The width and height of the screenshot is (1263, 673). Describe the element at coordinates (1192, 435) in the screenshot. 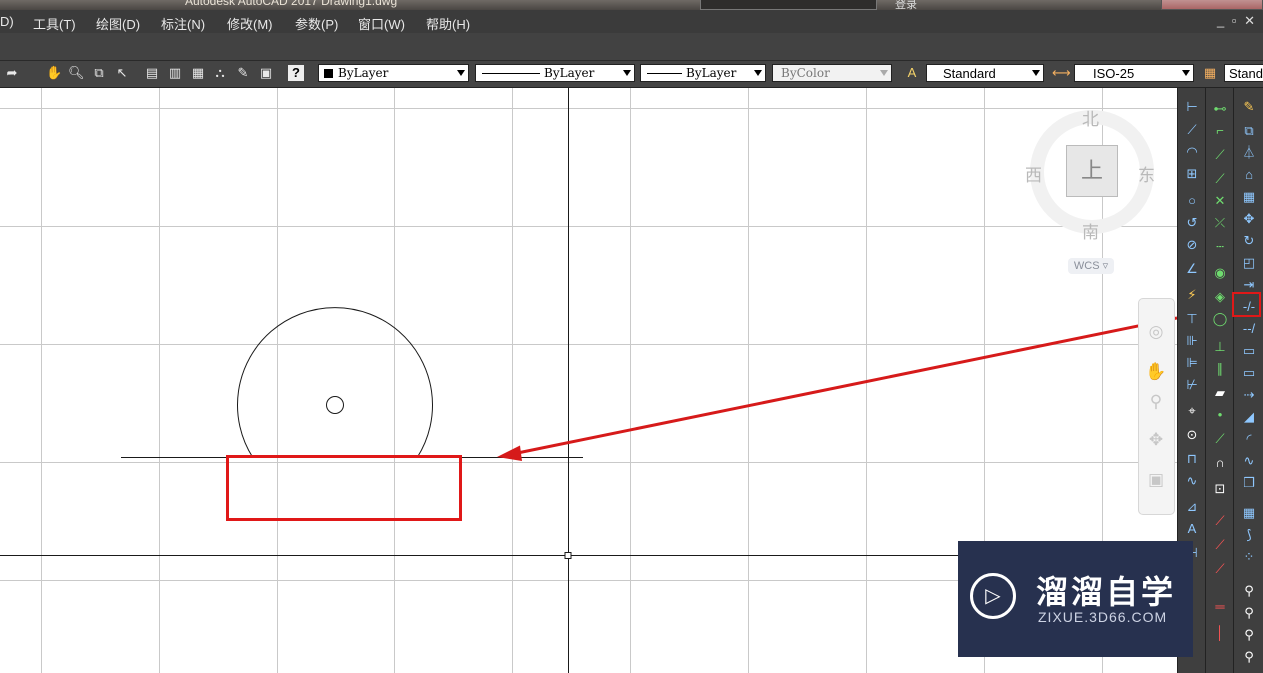

I see `center-mark-icon: ⊙` at that location.